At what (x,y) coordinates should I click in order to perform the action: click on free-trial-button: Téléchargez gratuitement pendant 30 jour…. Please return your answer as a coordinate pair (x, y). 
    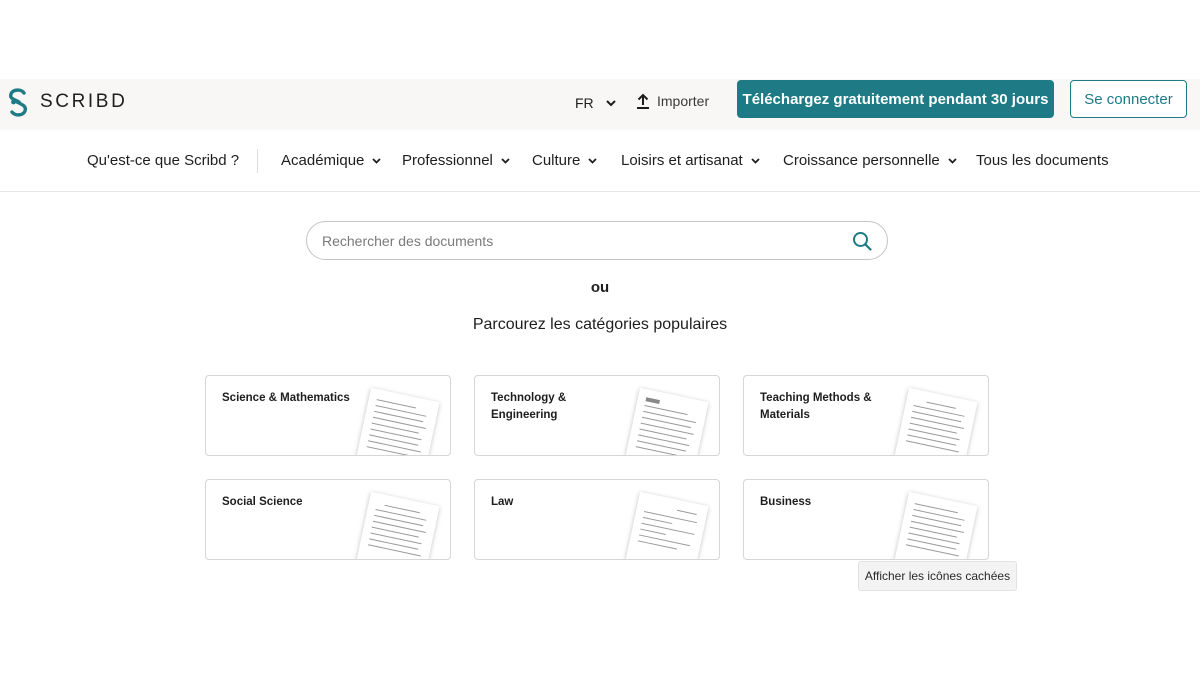
    Looking at the image, I should click on (895, 99).